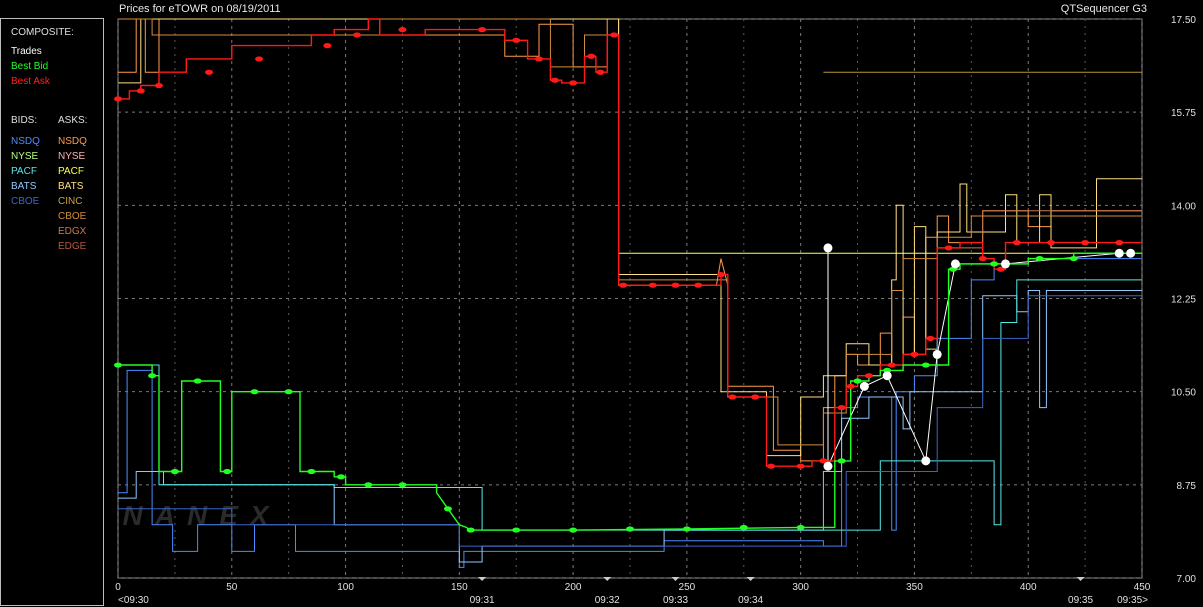 The width and height of the screenshot is (1203, 607). What do you see at coordinates (1183, 393) in the screenshot?
I see `y-tick-label: 10.50` at bounding box center [1183, 393].